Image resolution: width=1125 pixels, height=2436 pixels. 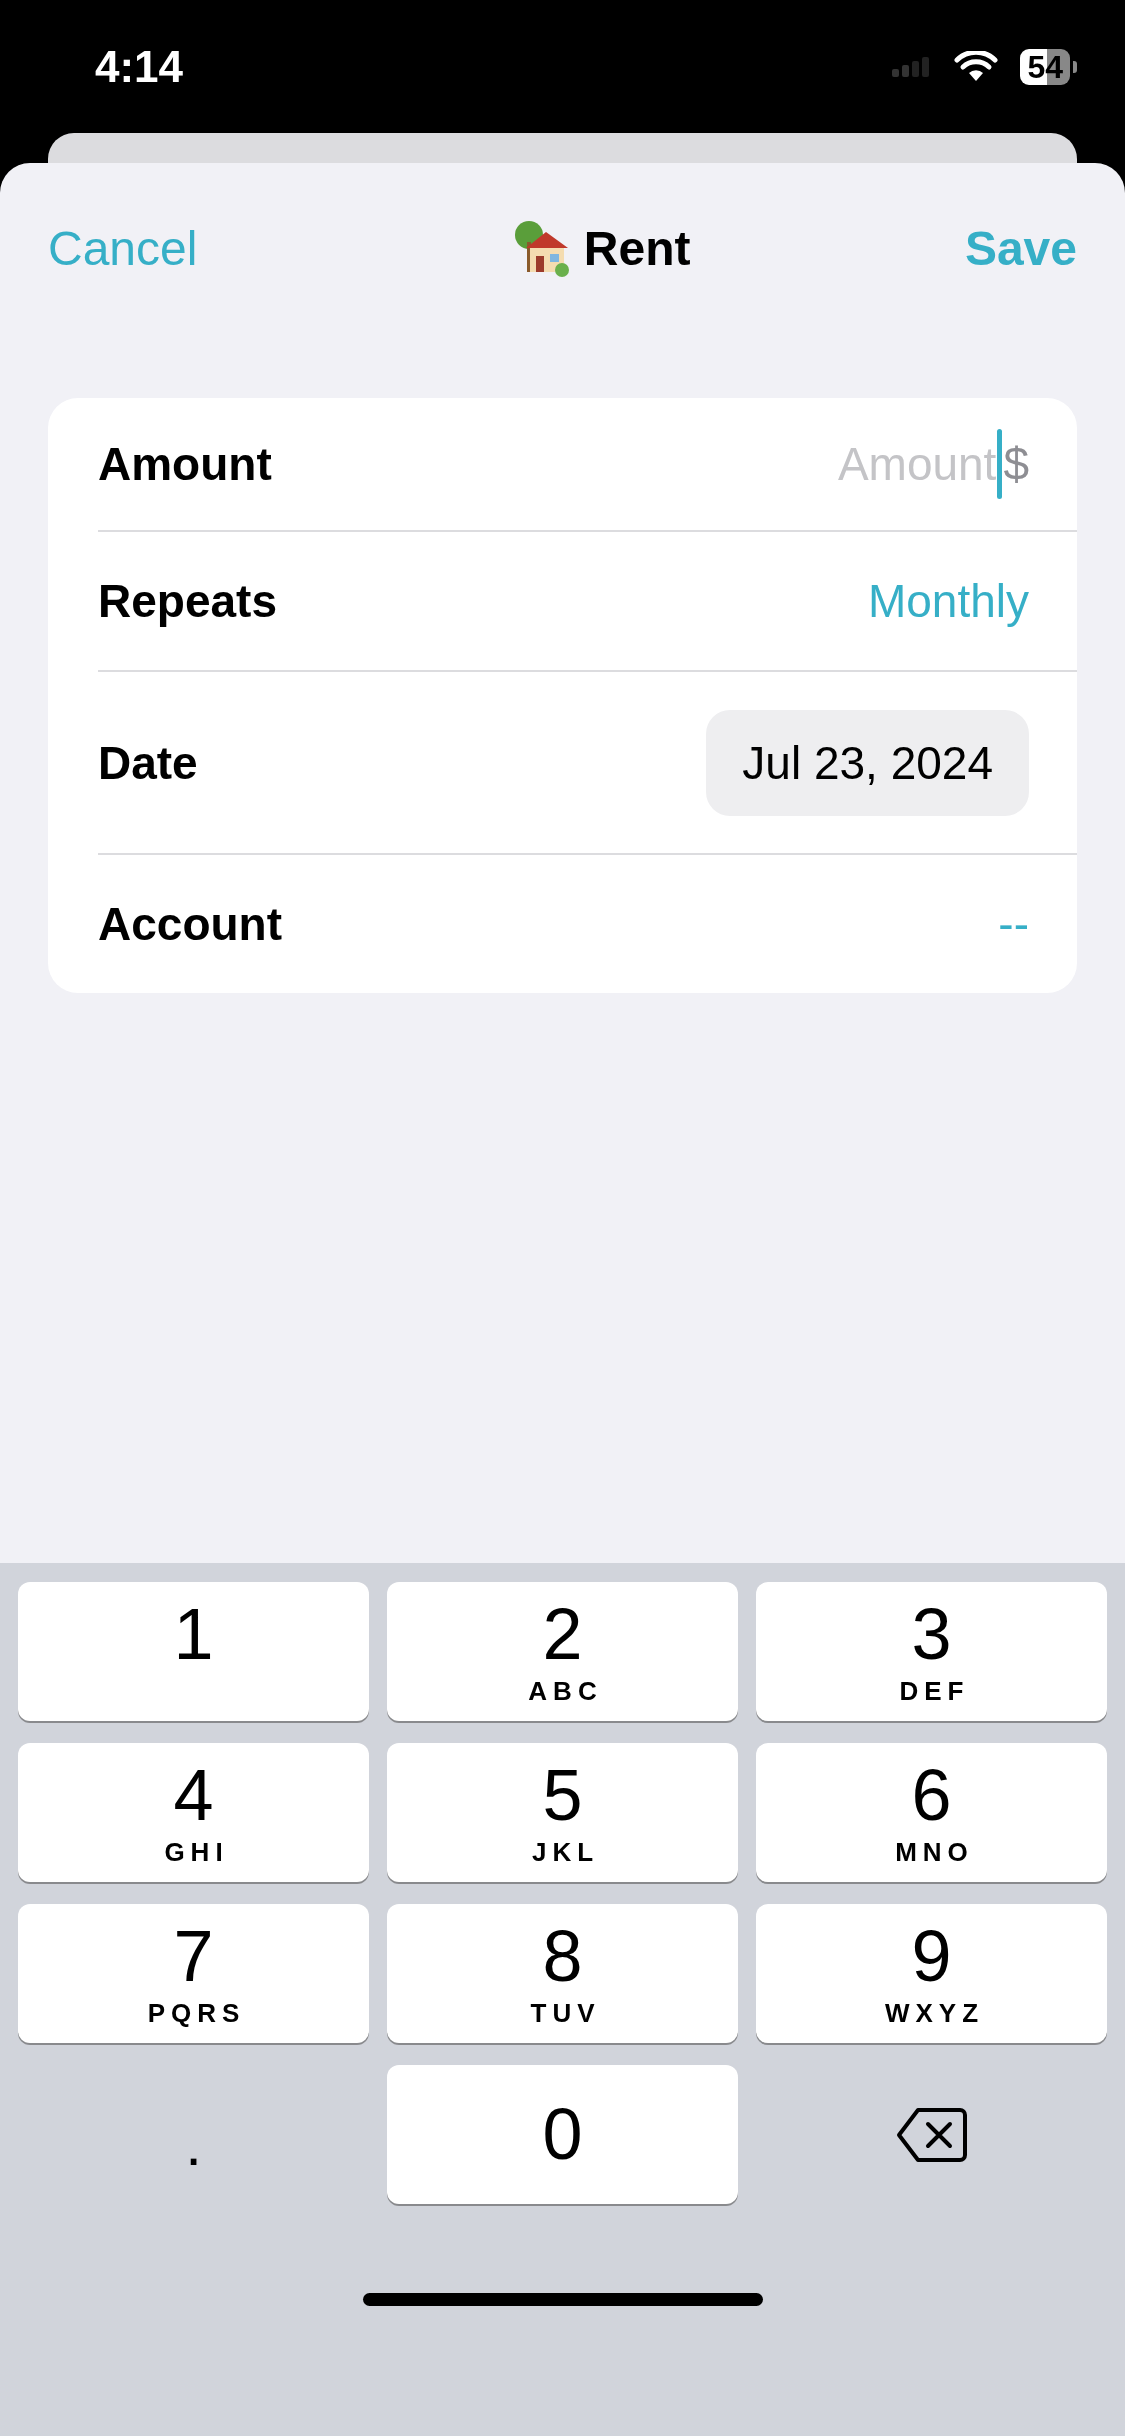 What do you see at coordinates (931, 1973) in the screenshot?
I see `keypad-key: 9 WXYZ` at bounding box center [931, 1973].